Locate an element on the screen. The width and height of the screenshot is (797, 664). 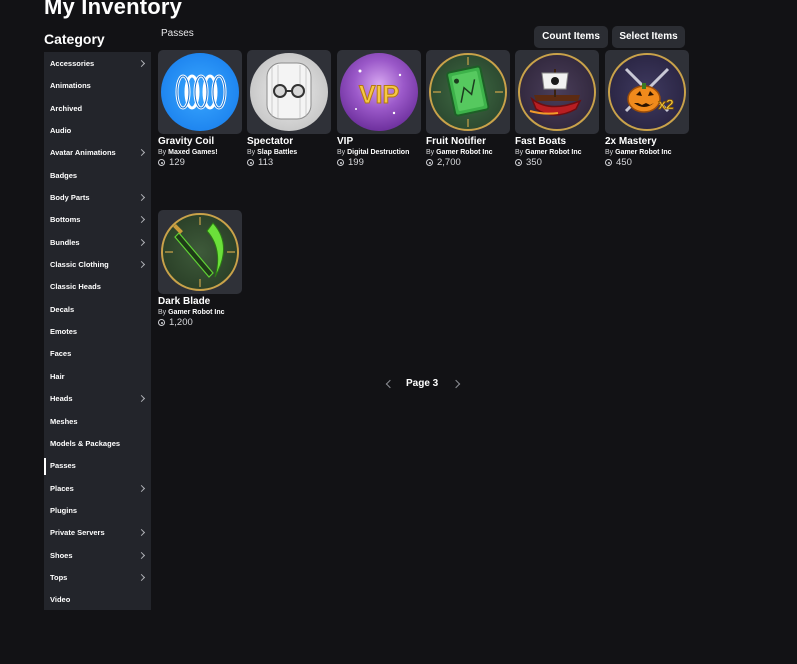
sidebar-item-tops: Tops is located at coordinates (97, 578).